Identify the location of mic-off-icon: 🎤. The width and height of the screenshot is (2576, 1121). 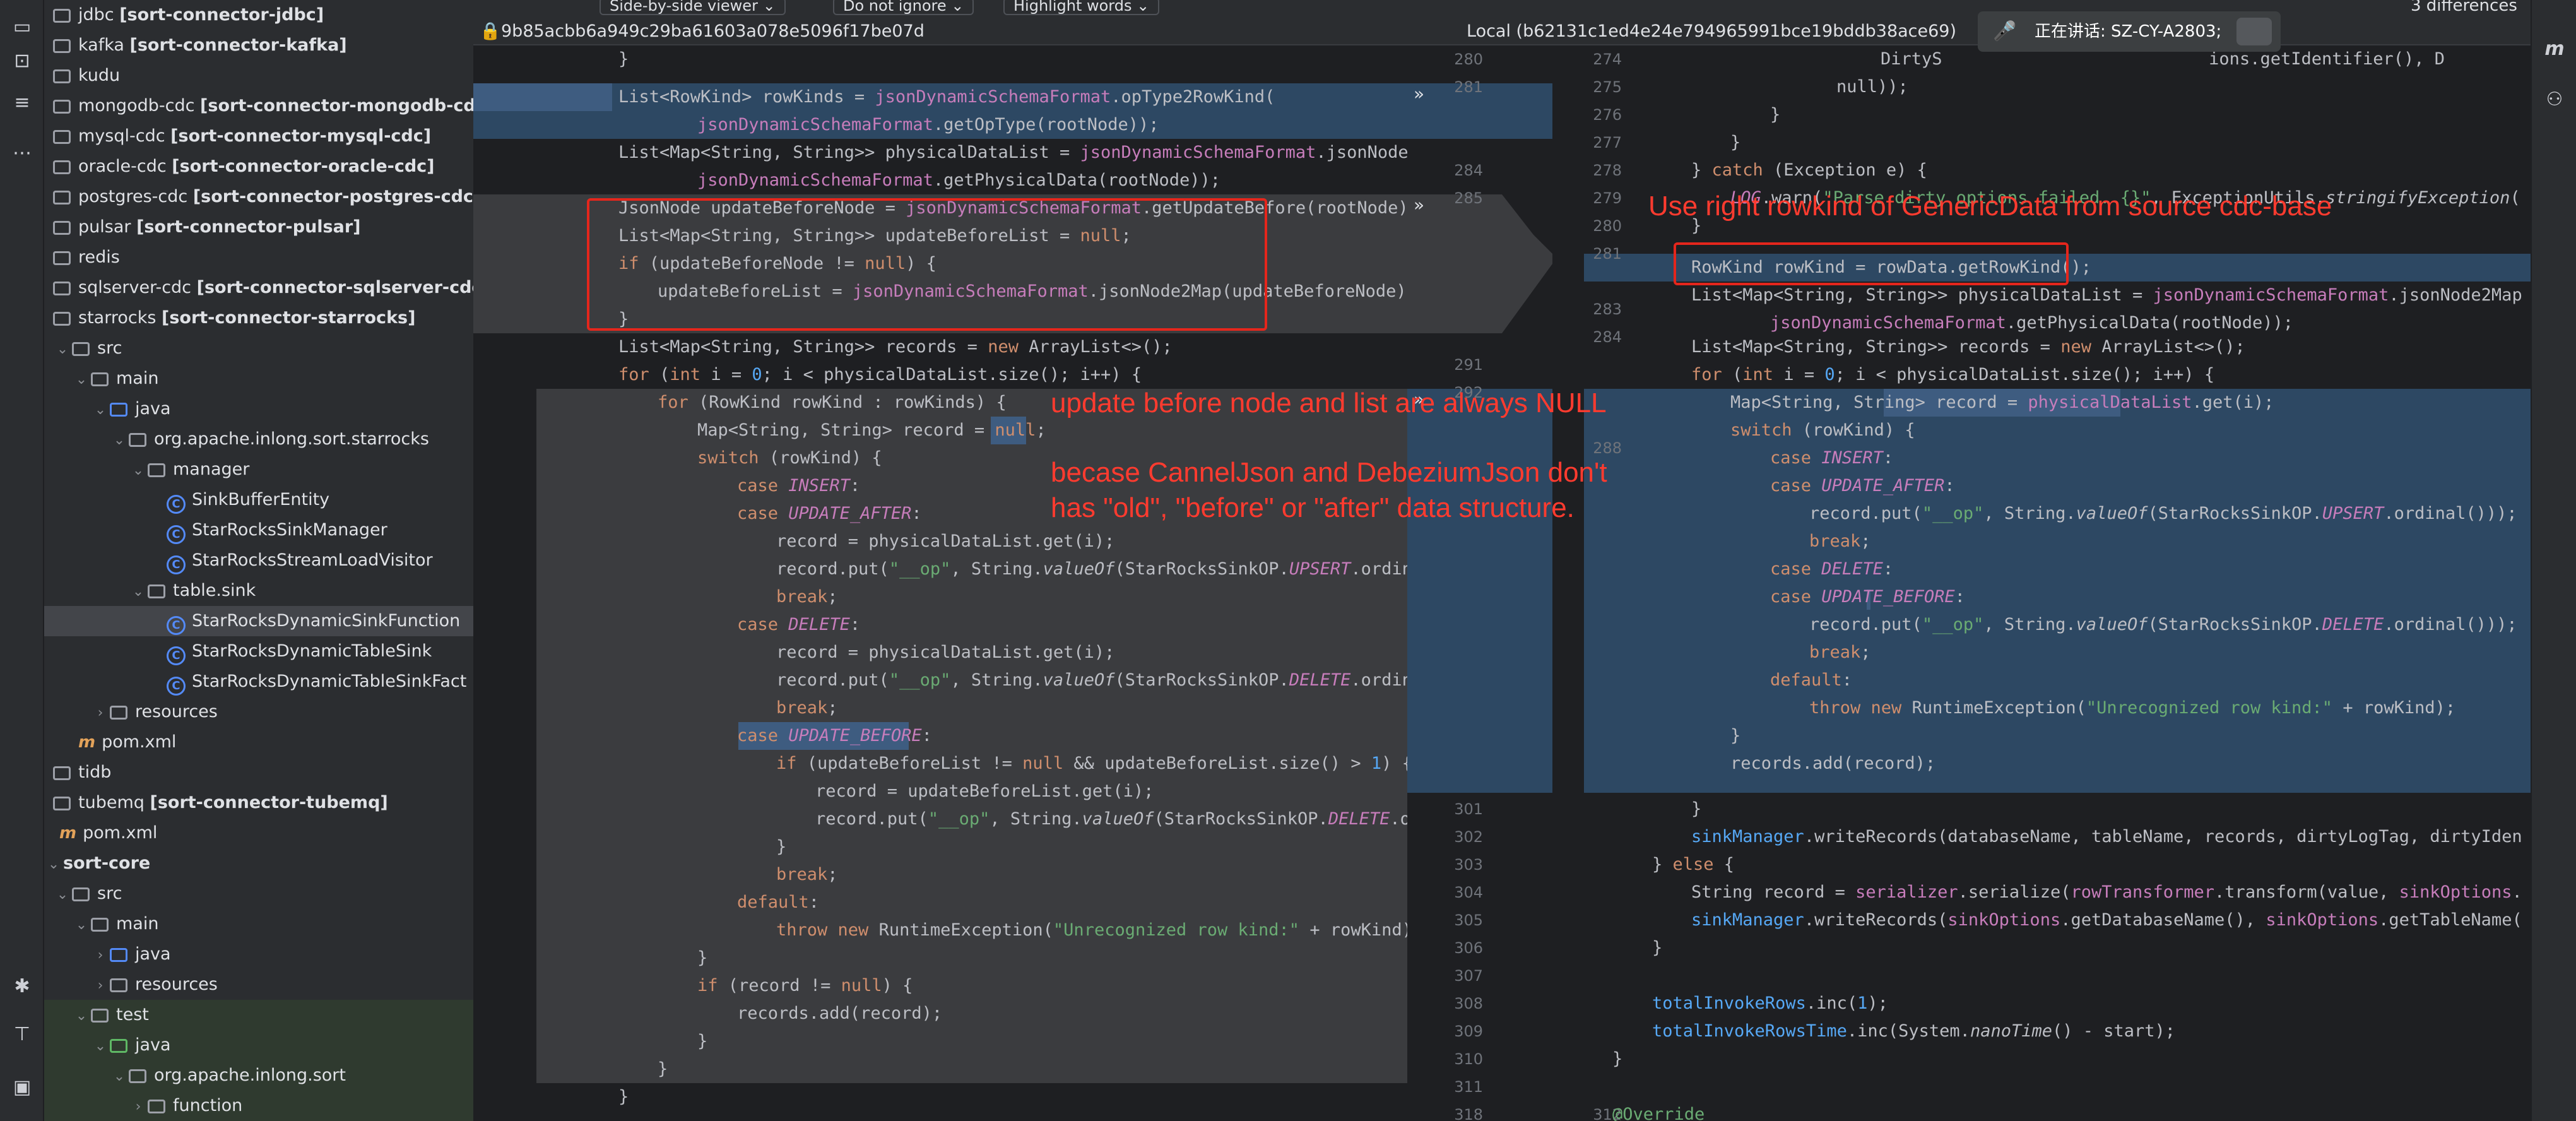
(2005, 31).